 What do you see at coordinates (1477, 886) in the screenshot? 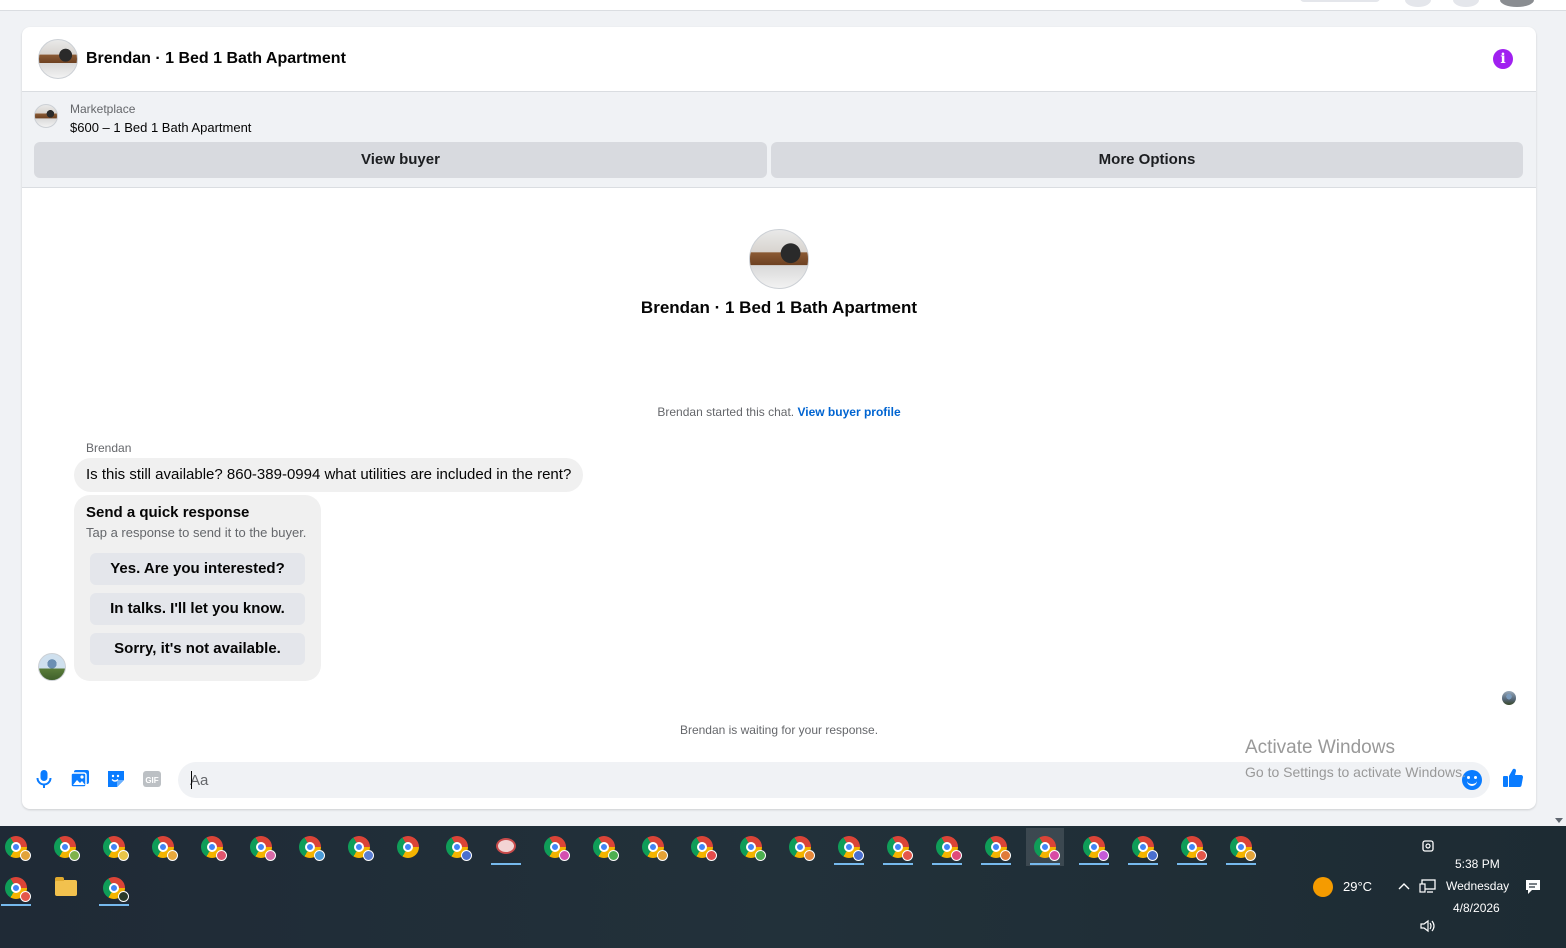
I see `clock-day: Wednesday` at bounding box center [1477, 886].